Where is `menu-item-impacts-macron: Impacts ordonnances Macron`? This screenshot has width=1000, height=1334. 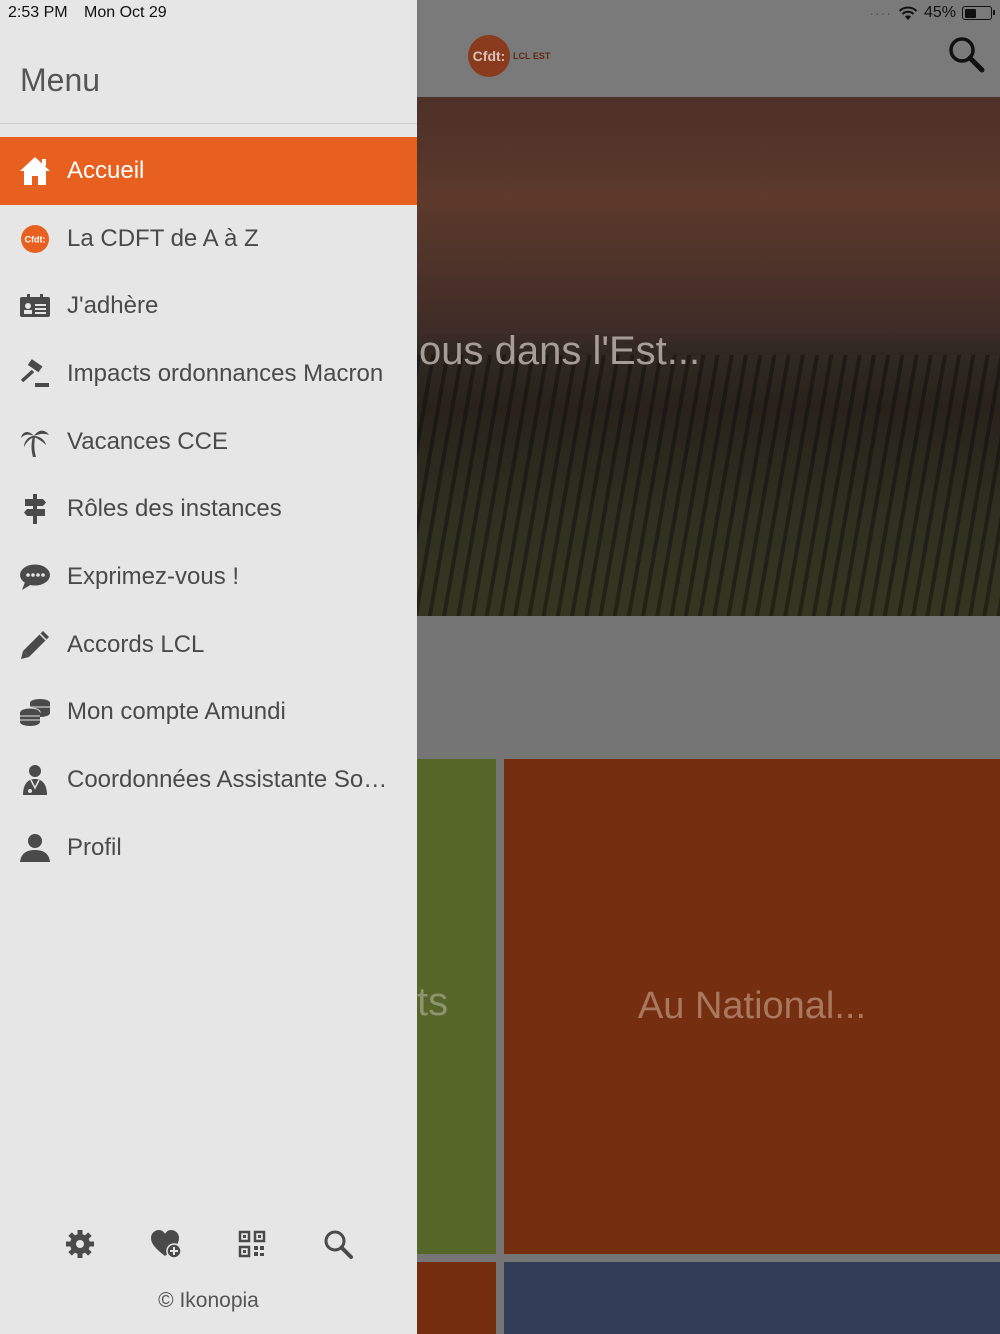
menu-item-impacts-macron: Impacts ordonnances Macron is located at coordinates (208, 374).